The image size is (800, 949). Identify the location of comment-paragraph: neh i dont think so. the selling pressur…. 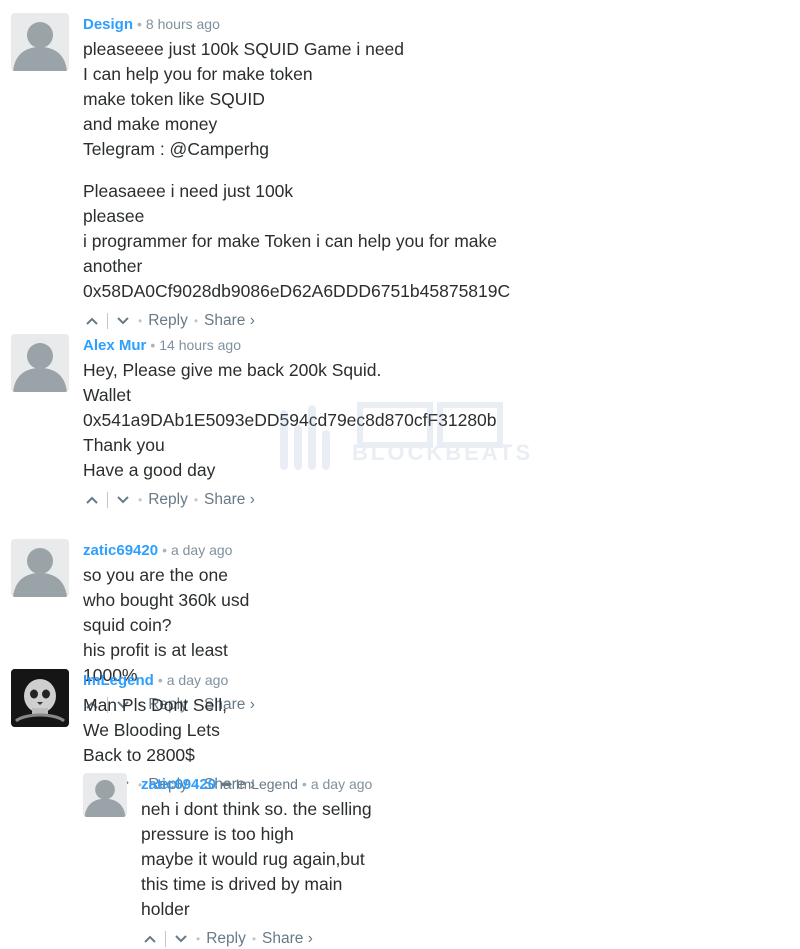
(256, 859).